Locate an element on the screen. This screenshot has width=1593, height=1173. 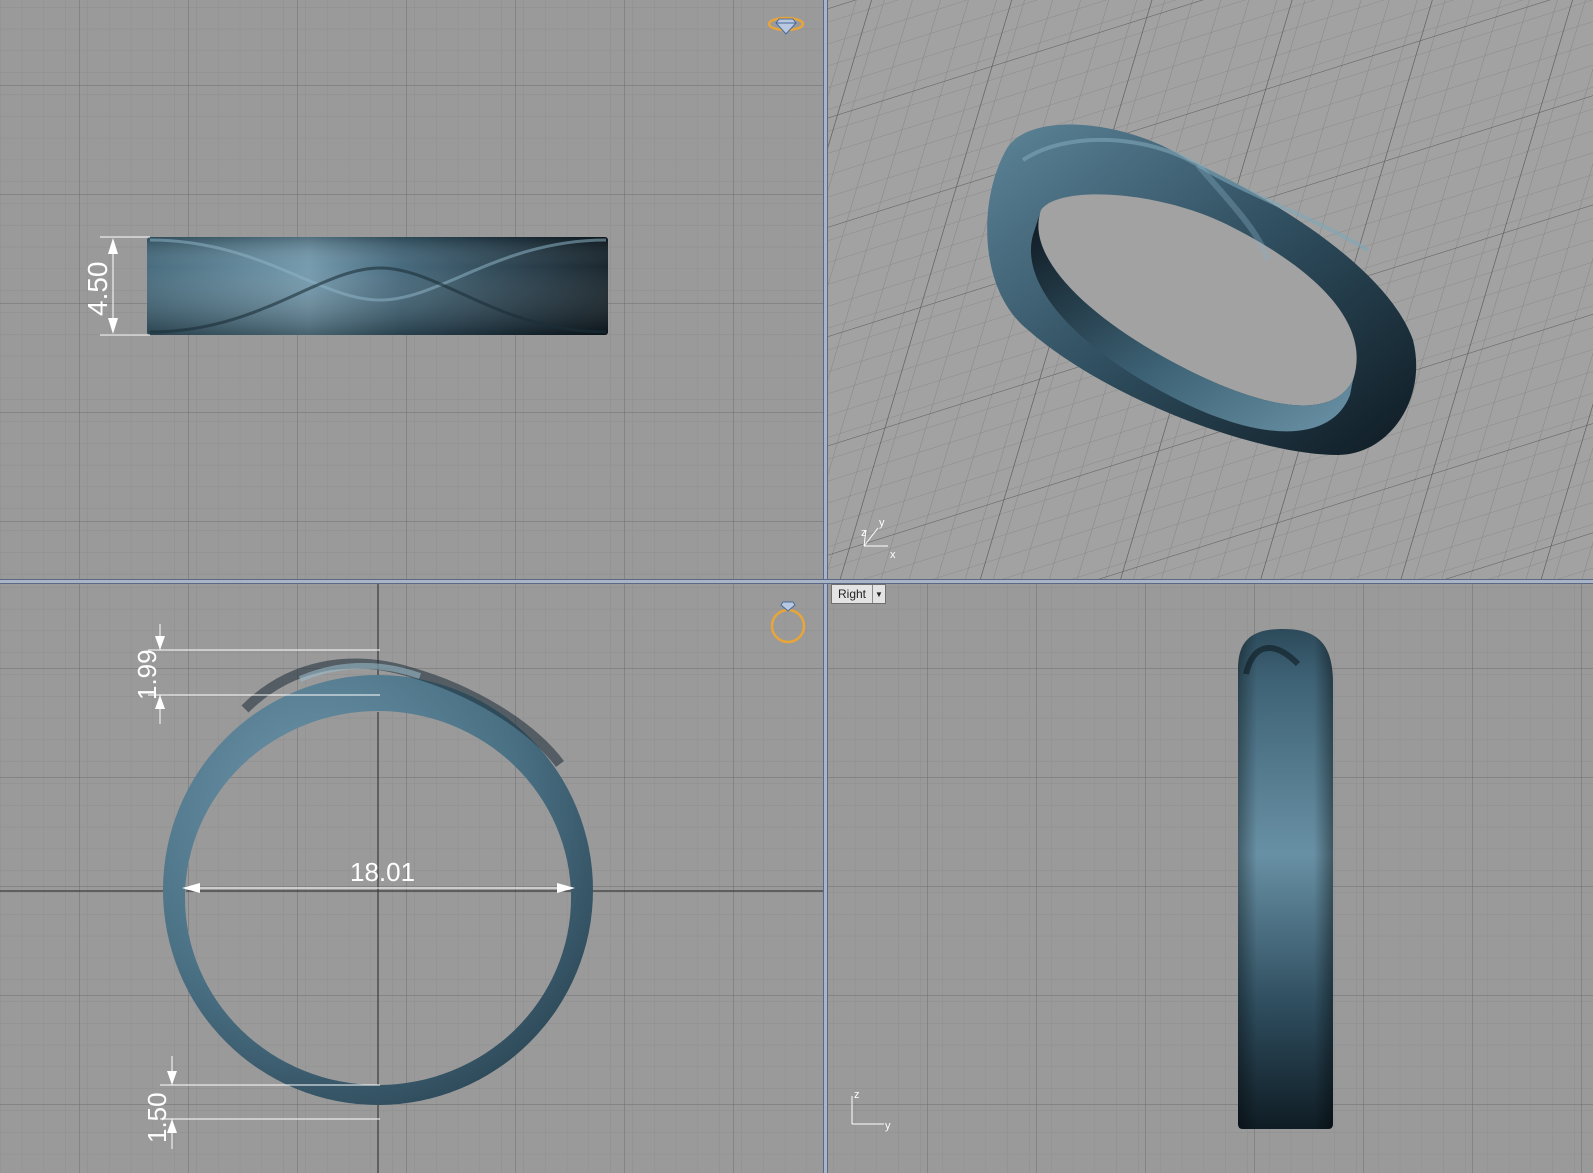
ring-right-profile is located at coordinates (1285, 879).